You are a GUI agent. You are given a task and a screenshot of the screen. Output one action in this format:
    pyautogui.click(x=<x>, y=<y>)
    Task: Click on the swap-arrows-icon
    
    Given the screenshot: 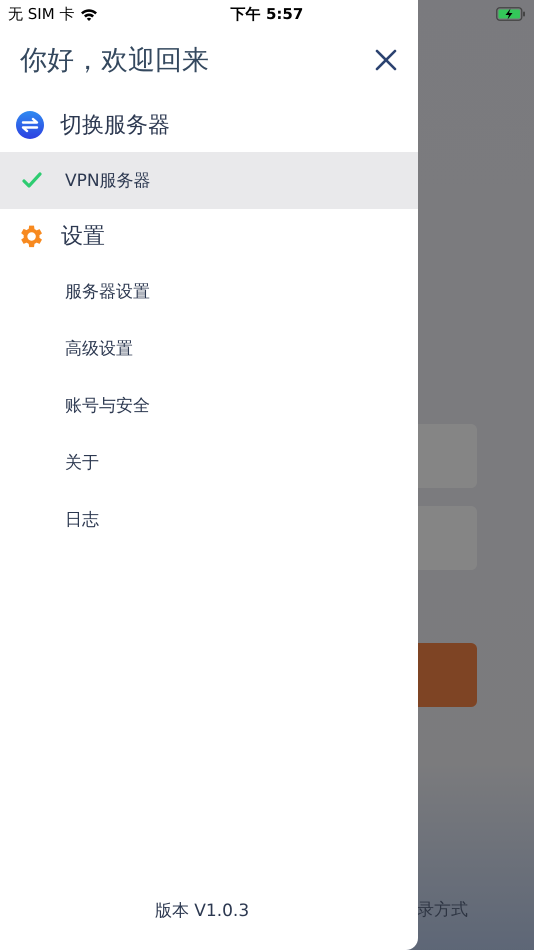 What is the action you would take?
    pyautogui.click(x=30, y=125)
    